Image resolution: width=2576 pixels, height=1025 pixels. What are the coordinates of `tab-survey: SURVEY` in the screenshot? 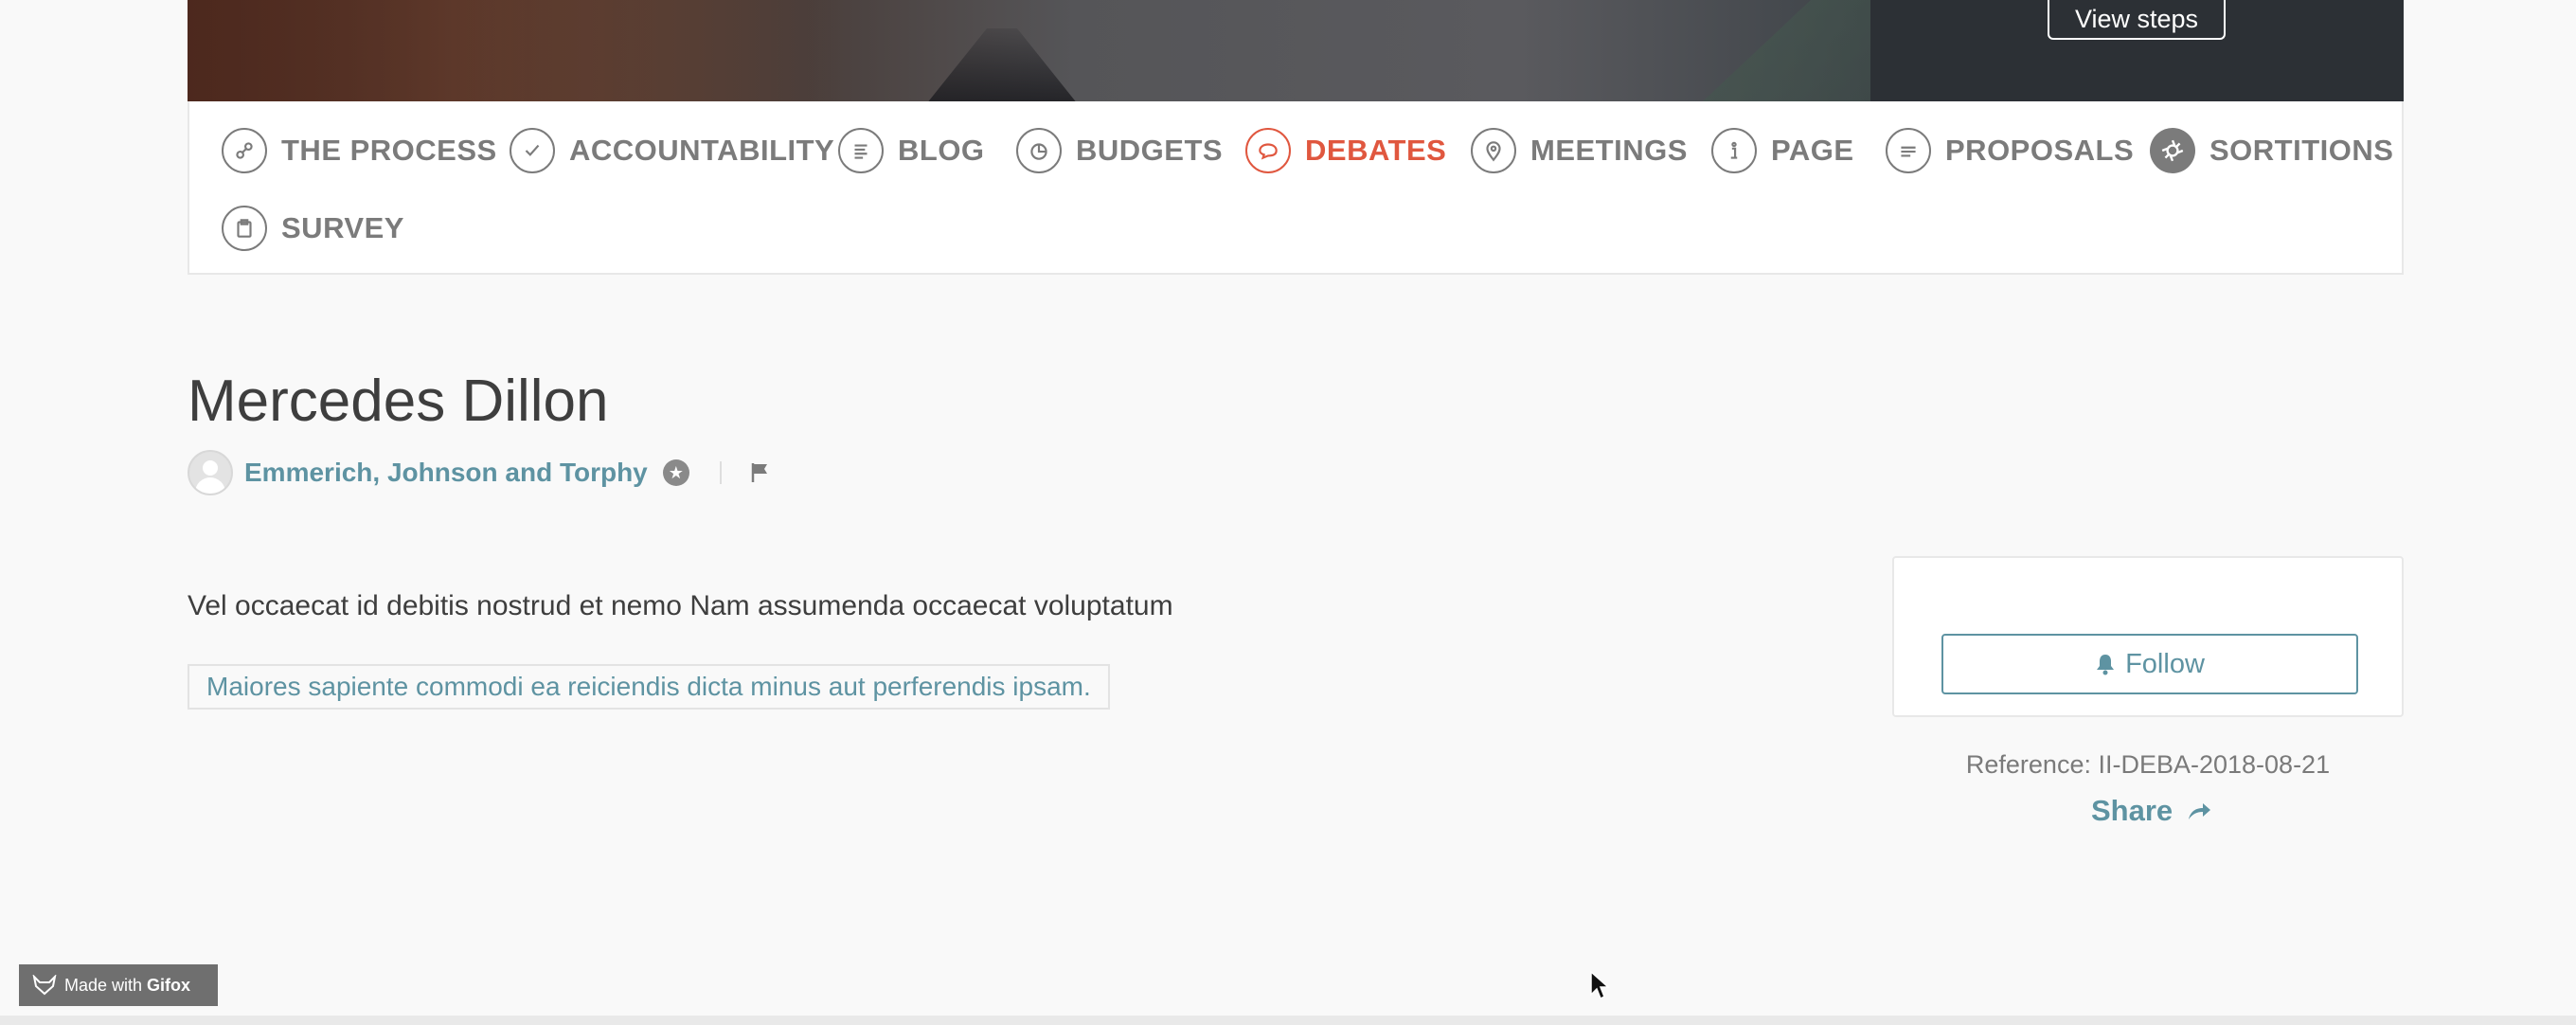 It's located at (313, 228).